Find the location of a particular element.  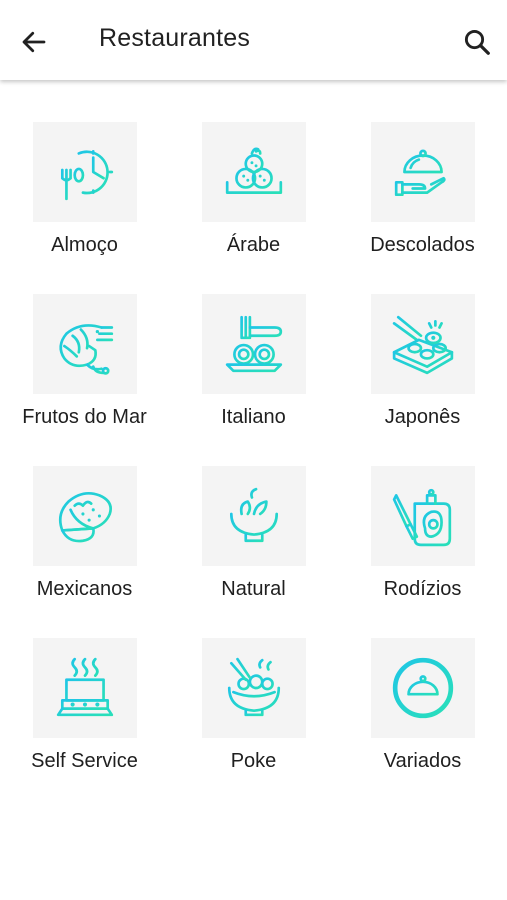

page-title: Restaurantes is located at coordinates (175, 38).